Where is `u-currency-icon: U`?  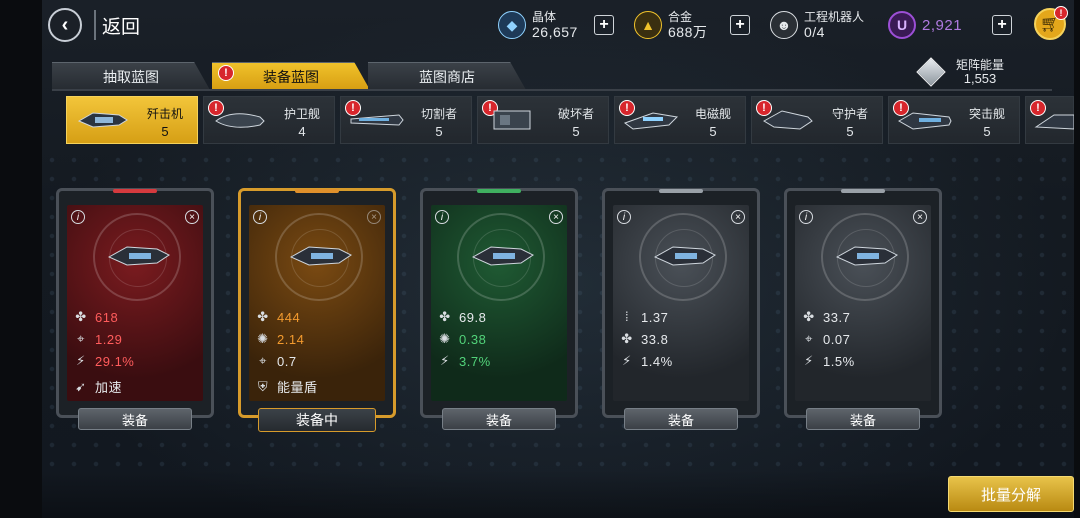
u-currency-icon: U is located at coordinates (902, 25).